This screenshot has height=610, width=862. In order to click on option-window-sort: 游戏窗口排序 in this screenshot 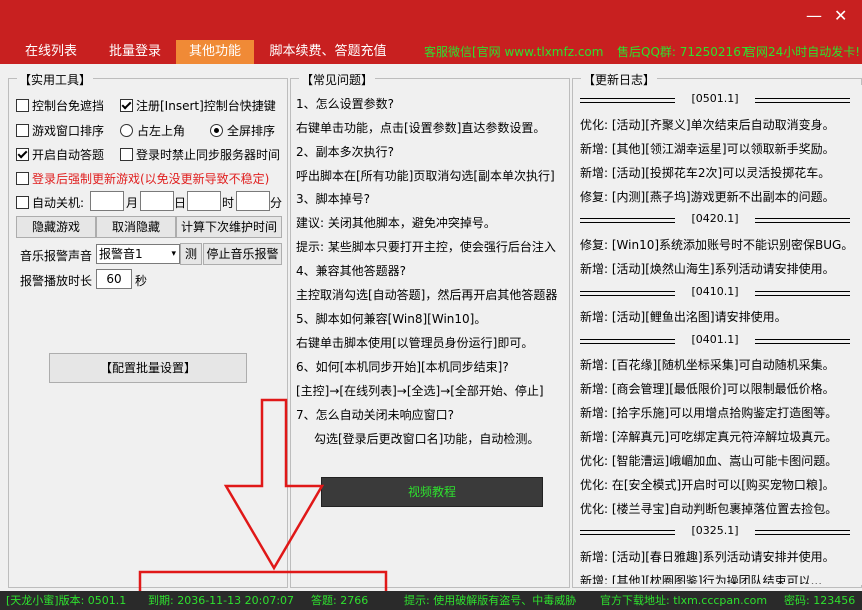, I will do `click(60, 130)`.